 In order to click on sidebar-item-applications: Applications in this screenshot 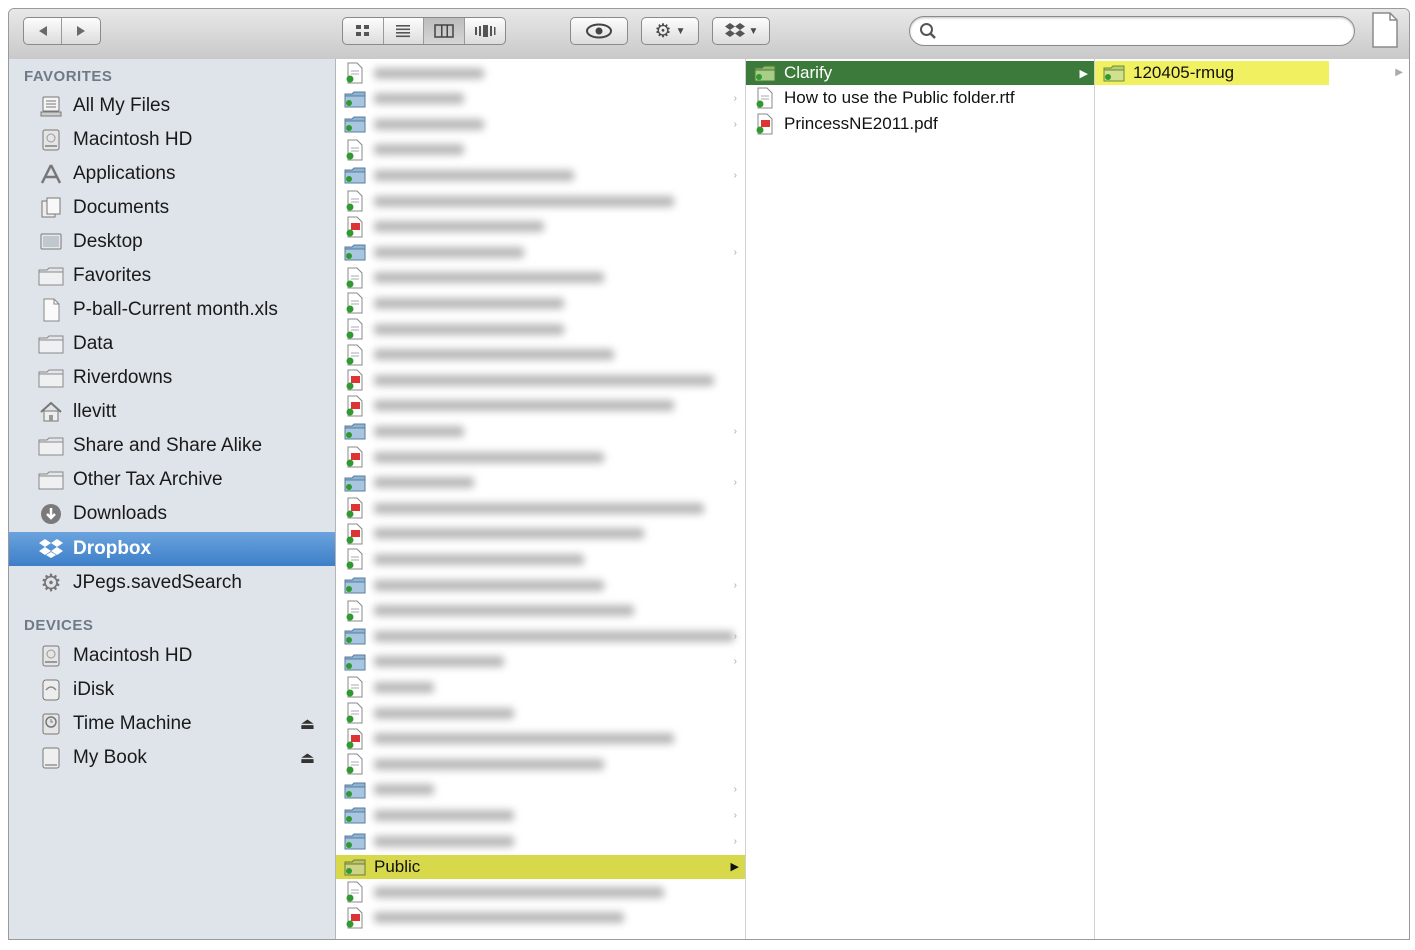, I will do `click(172, 174)`.